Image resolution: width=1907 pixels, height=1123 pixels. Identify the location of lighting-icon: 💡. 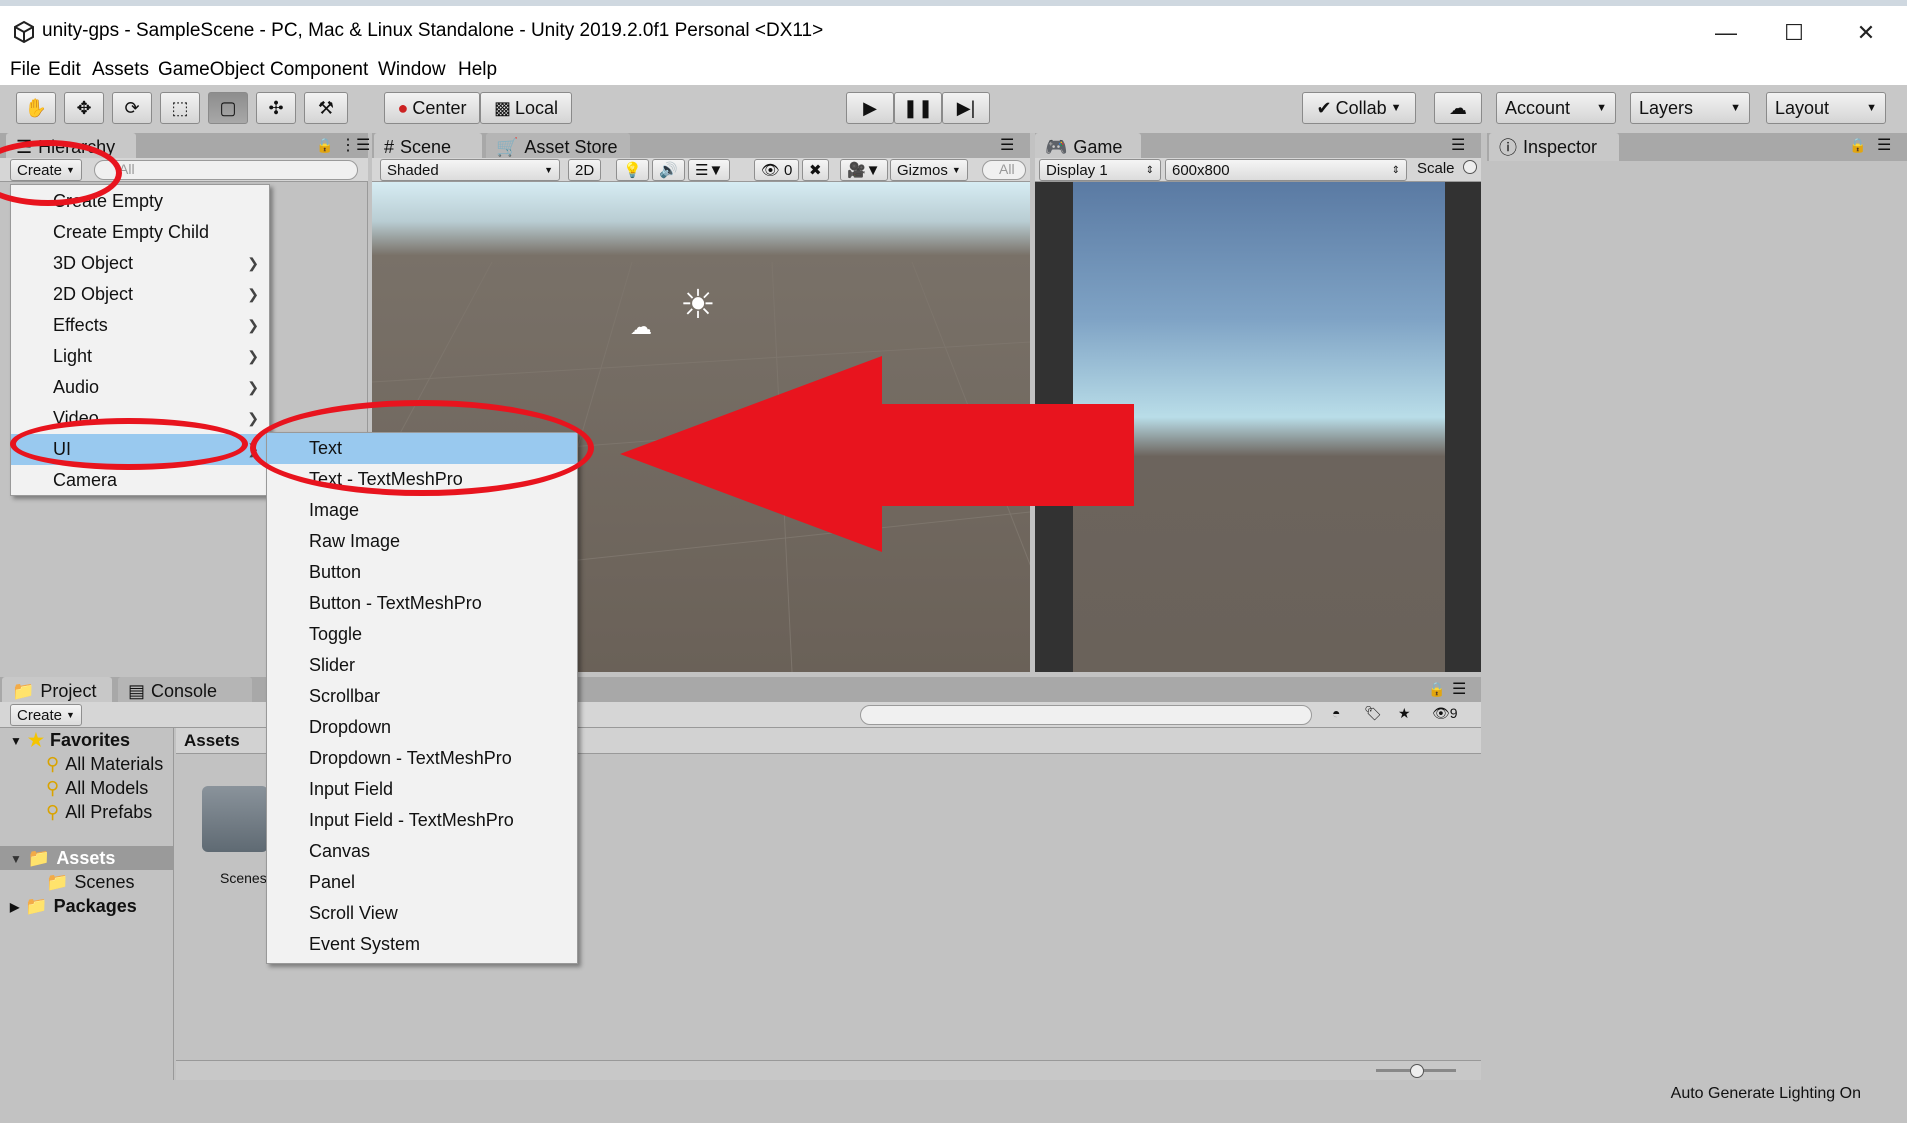
(632, 170).